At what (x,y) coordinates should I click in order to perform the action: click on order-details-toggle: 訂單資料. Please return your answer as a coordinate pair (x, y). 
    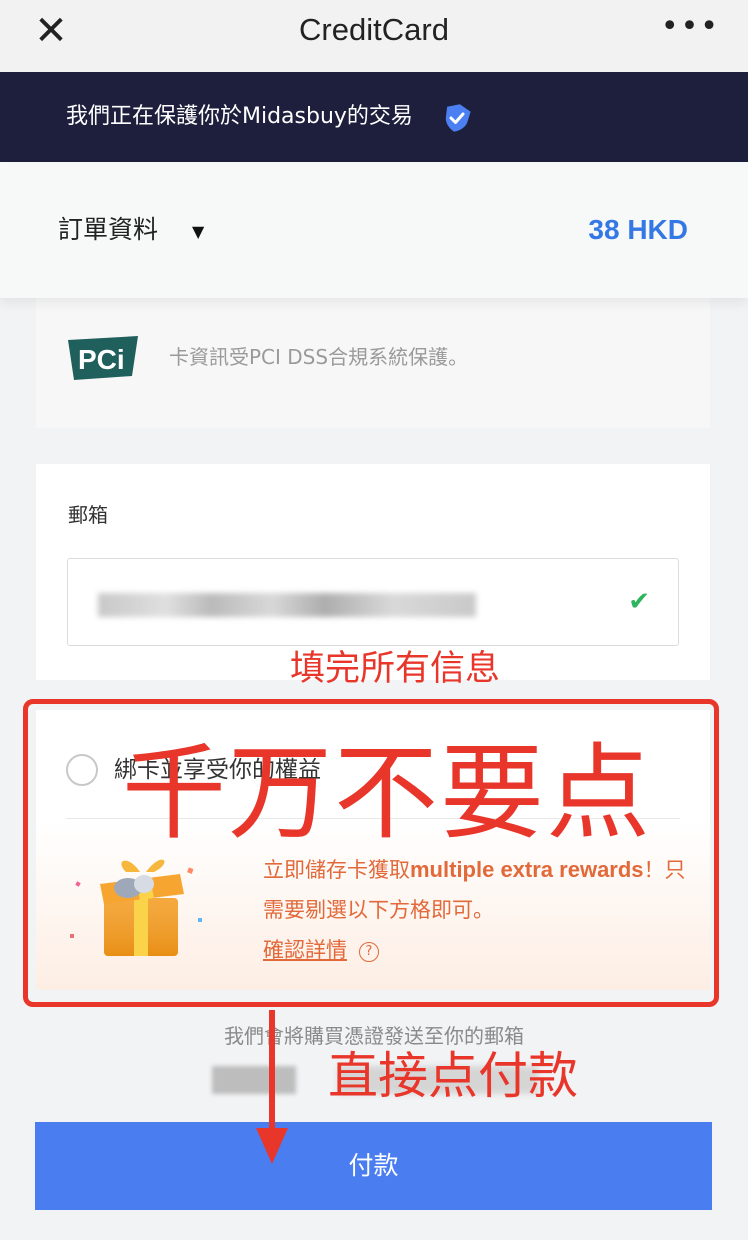
    Looking at the image, I should click on (108, 230).